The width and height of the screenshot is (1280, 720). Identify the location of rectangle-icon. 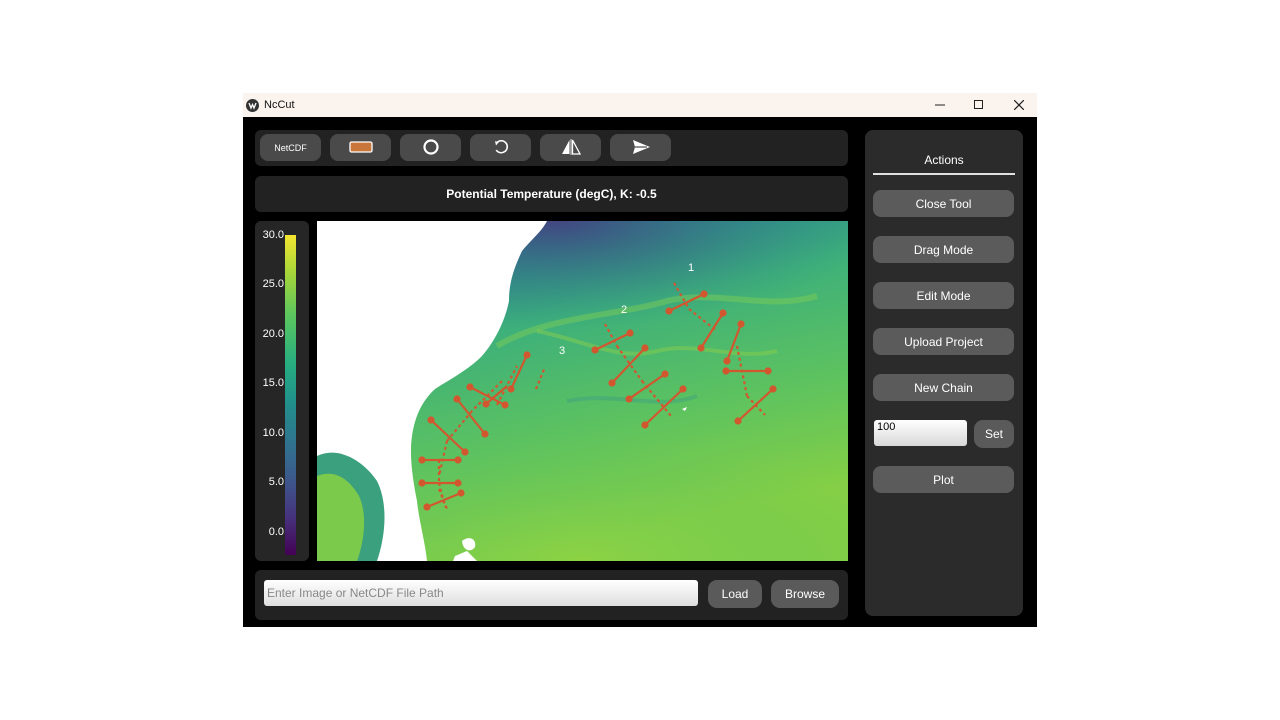
(360, 147).